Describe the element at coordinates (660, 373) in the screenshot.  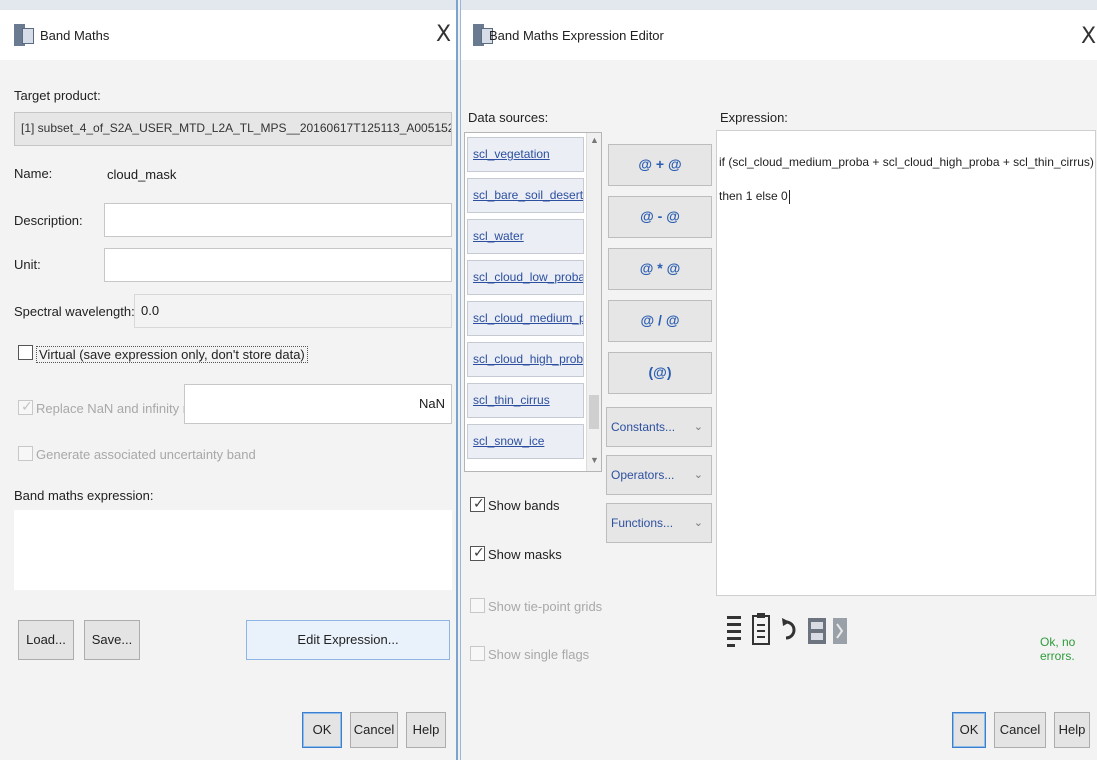
I see `operator-button: (@)` at that location.